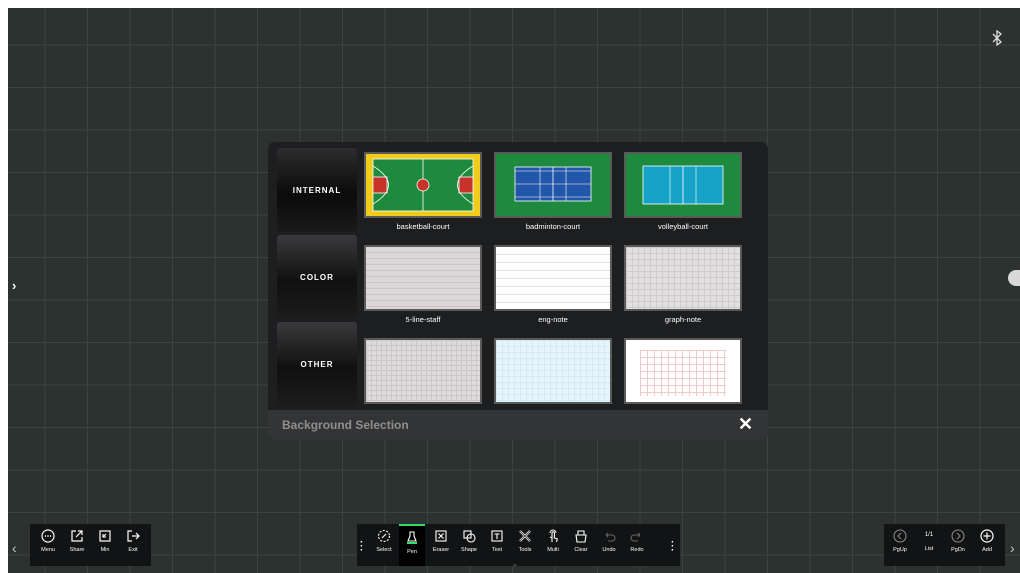  What do you see at coordinates (423, 319) in the screenshot?
I see `tile-label: 5-line-staff` at bounding box center [423, 319].